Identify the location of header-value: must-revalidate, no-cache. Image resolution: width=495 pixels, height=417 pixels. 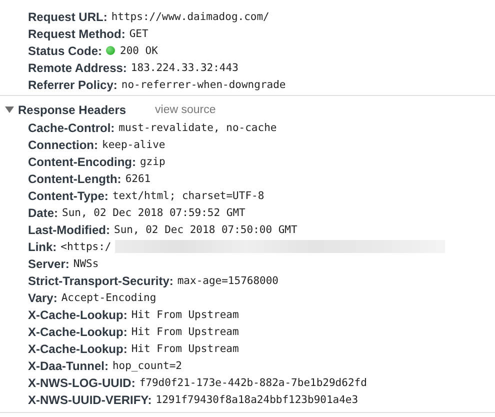
(197, 128).